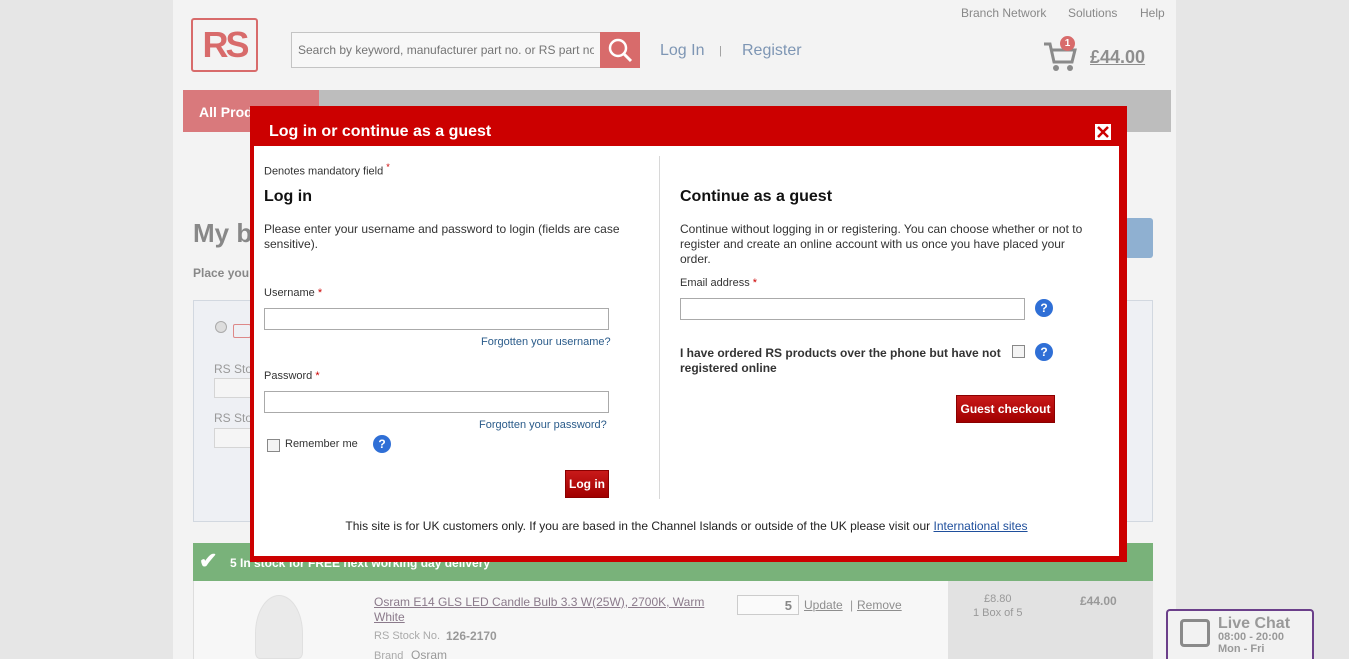 This screenshot has width=1349, height=659. What do you see at coordinates (998, 599) in the screenshot?
I see `unit-price: £8.80` at bounding box center [998, 599].